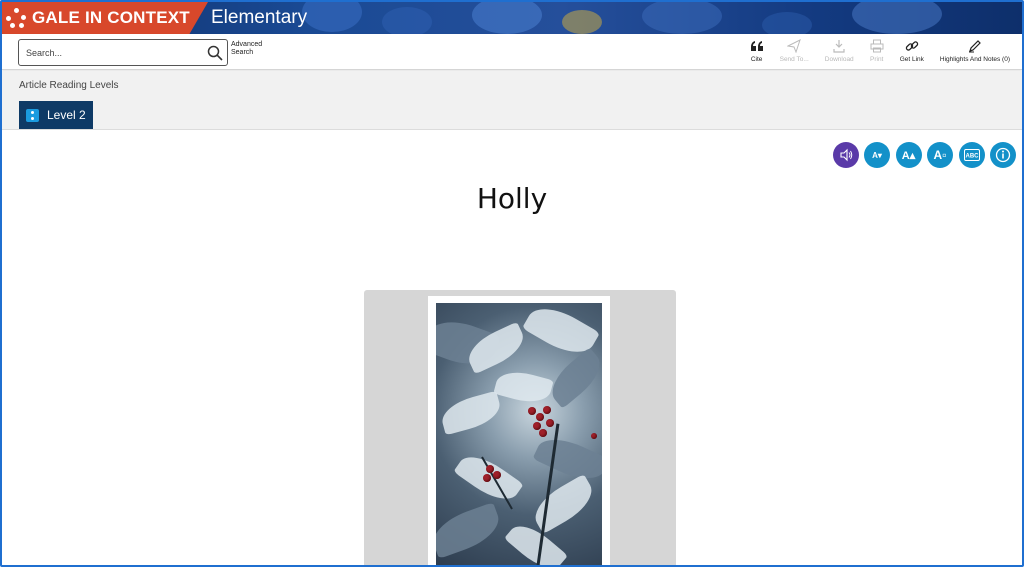 The image size is (1024, 567). Describe the element at coordinates (251, 49) in the screenshot. I see `advanced-search-link: Advanced Search` at that location.